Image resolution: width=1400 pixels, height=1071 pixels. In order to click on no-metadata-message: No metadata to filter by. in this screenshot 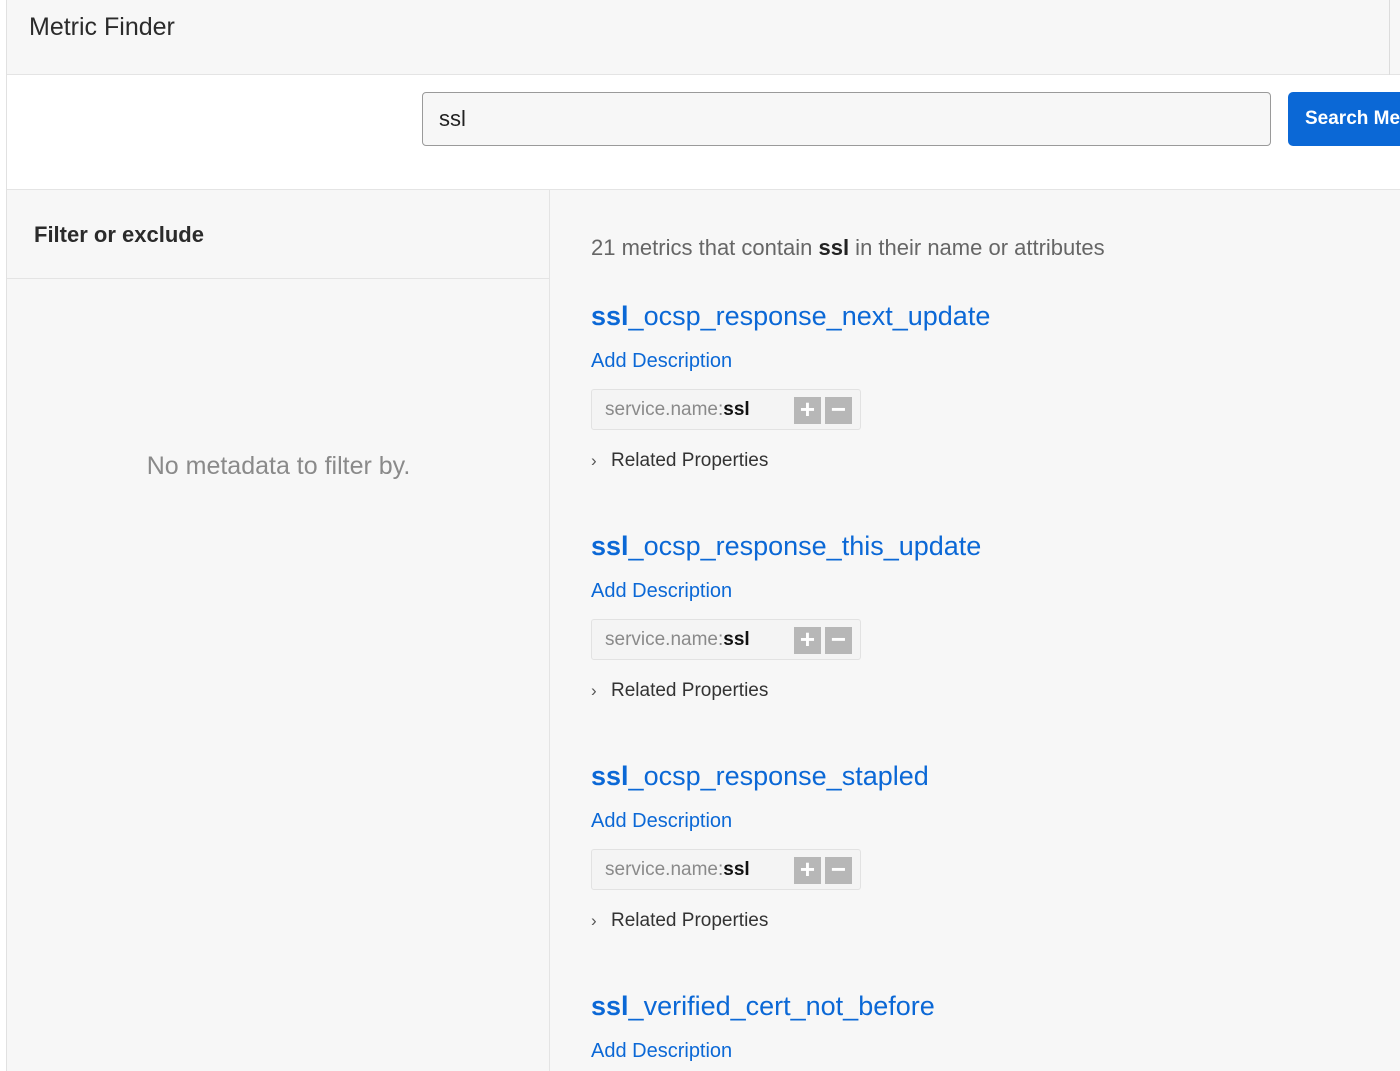, I will do `click(278, 466)`.